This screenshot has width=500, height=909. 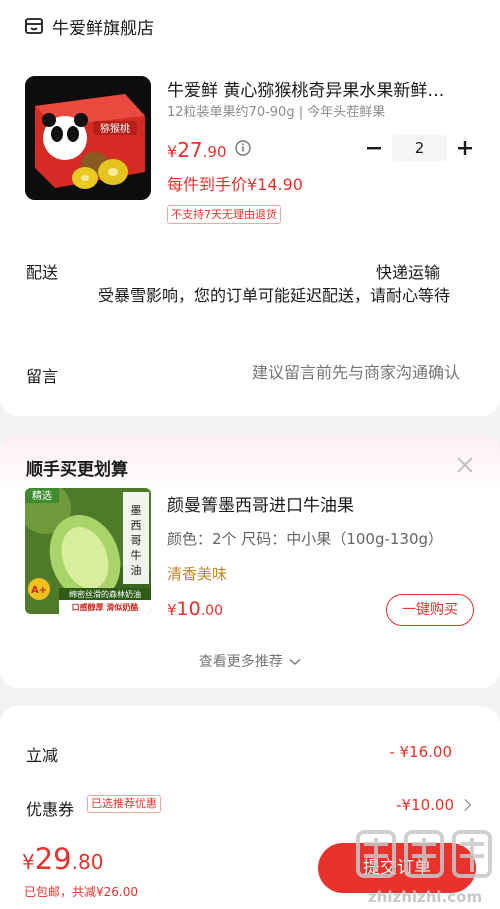 What do you see at coordinates (243, 148) in the screenshot?
I see `info-icon` at bounding box center [243, 148].